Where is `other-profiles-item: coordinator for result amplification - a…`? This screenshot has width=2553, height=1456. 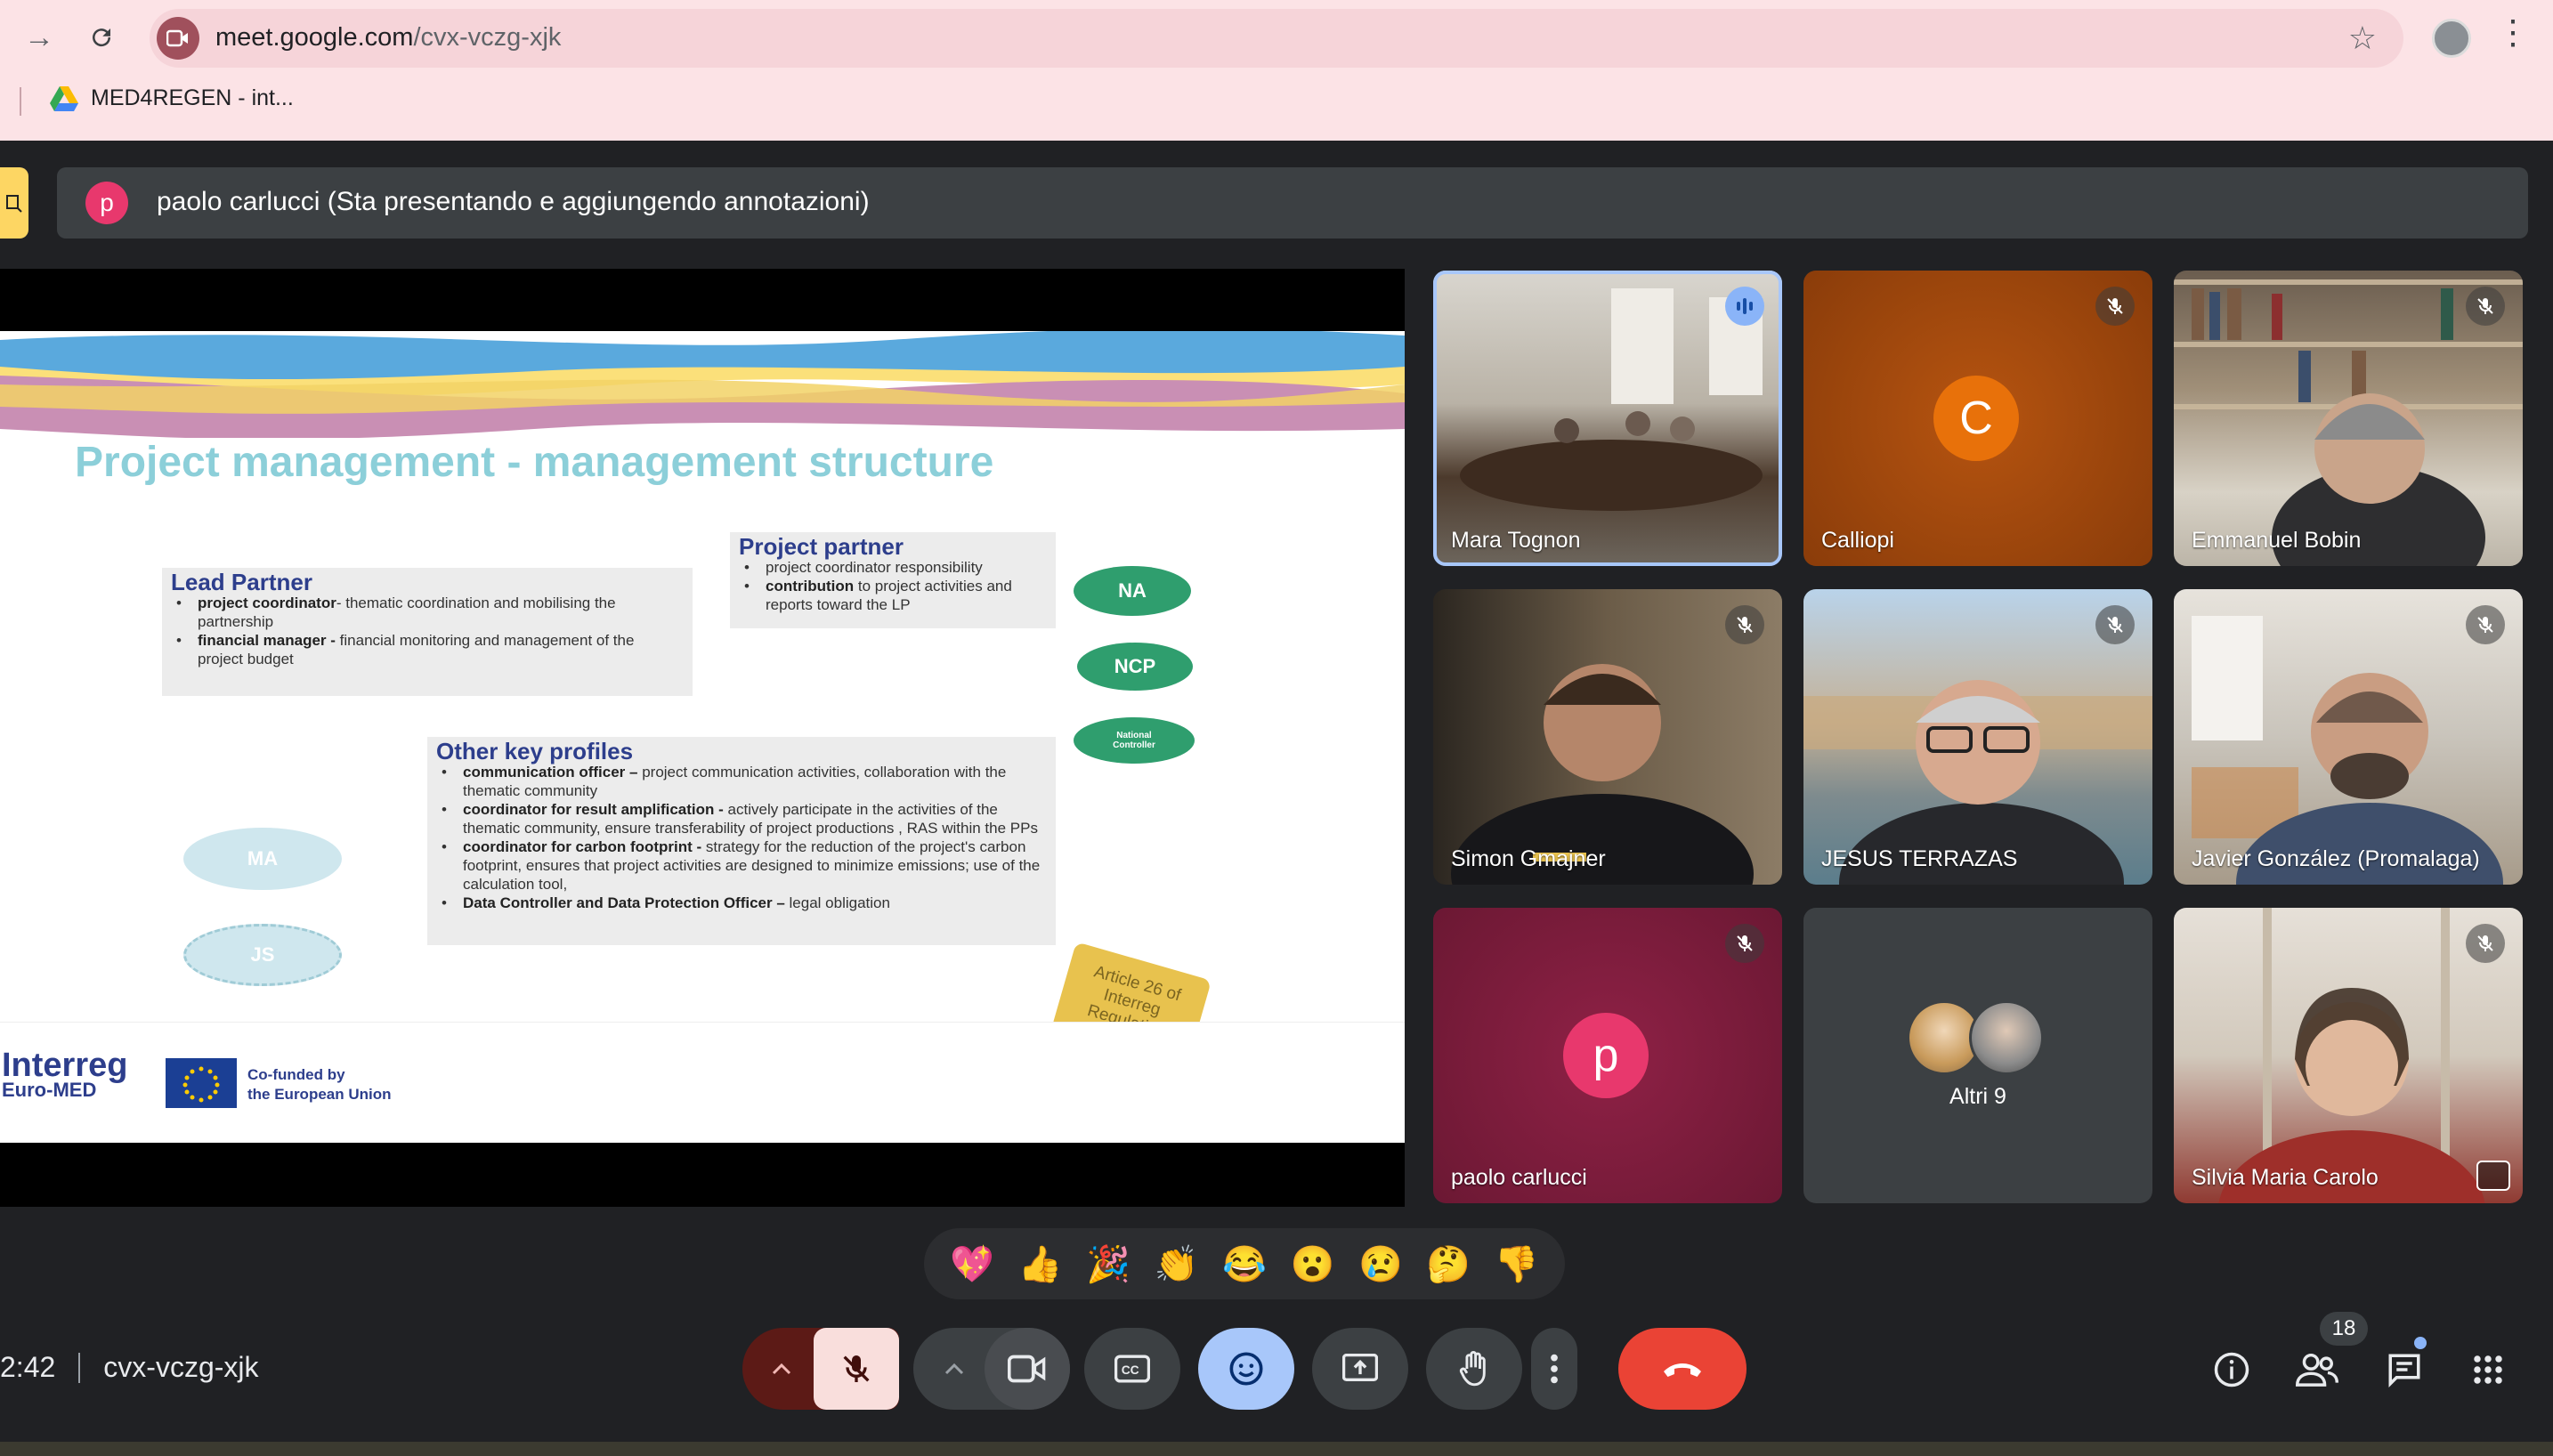 other-profiles-item: coordinator for result amplification - a… is located at coordinates (741, 818).